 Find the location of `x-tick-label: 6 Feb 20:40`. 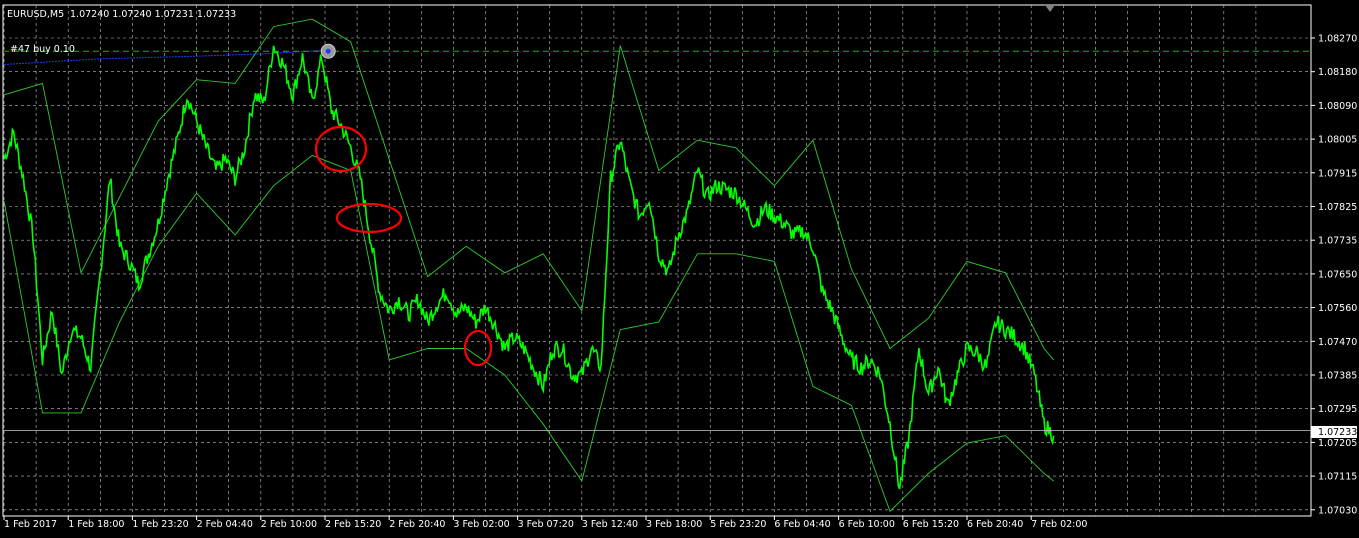

x-tick-label: 6 Feb 20:40 is located at coordinates (995, 524).